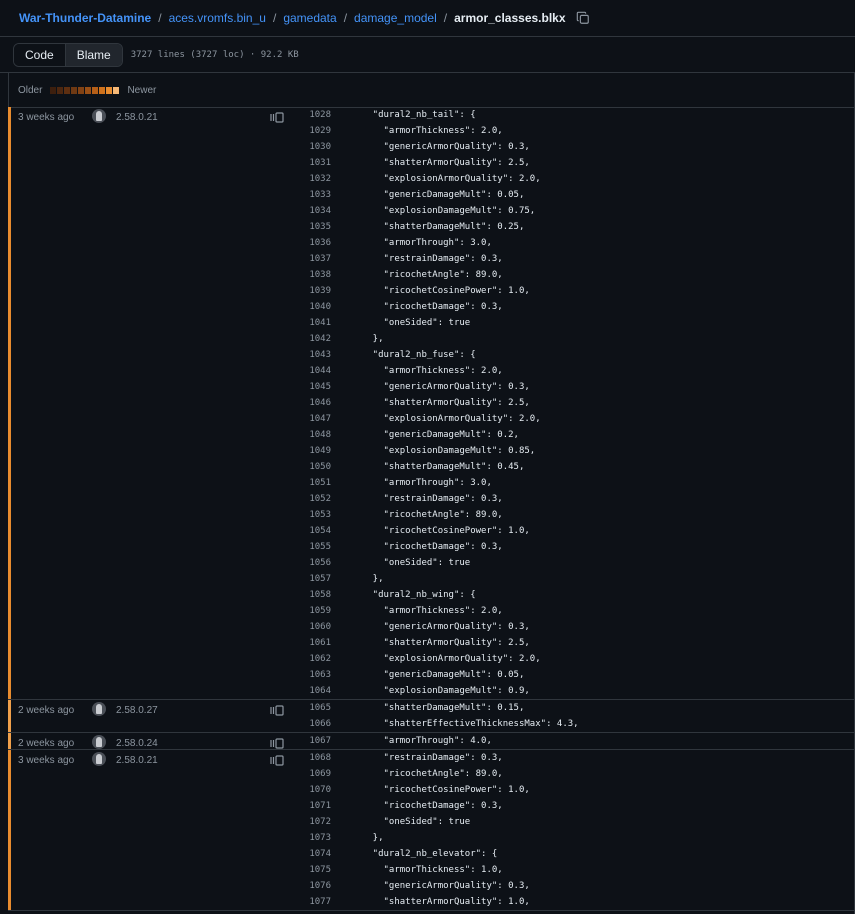 This screenshot has width=855, height=914. I want to click on line-code: "genericArmorQuality": 0.3,, so click(440, 147).